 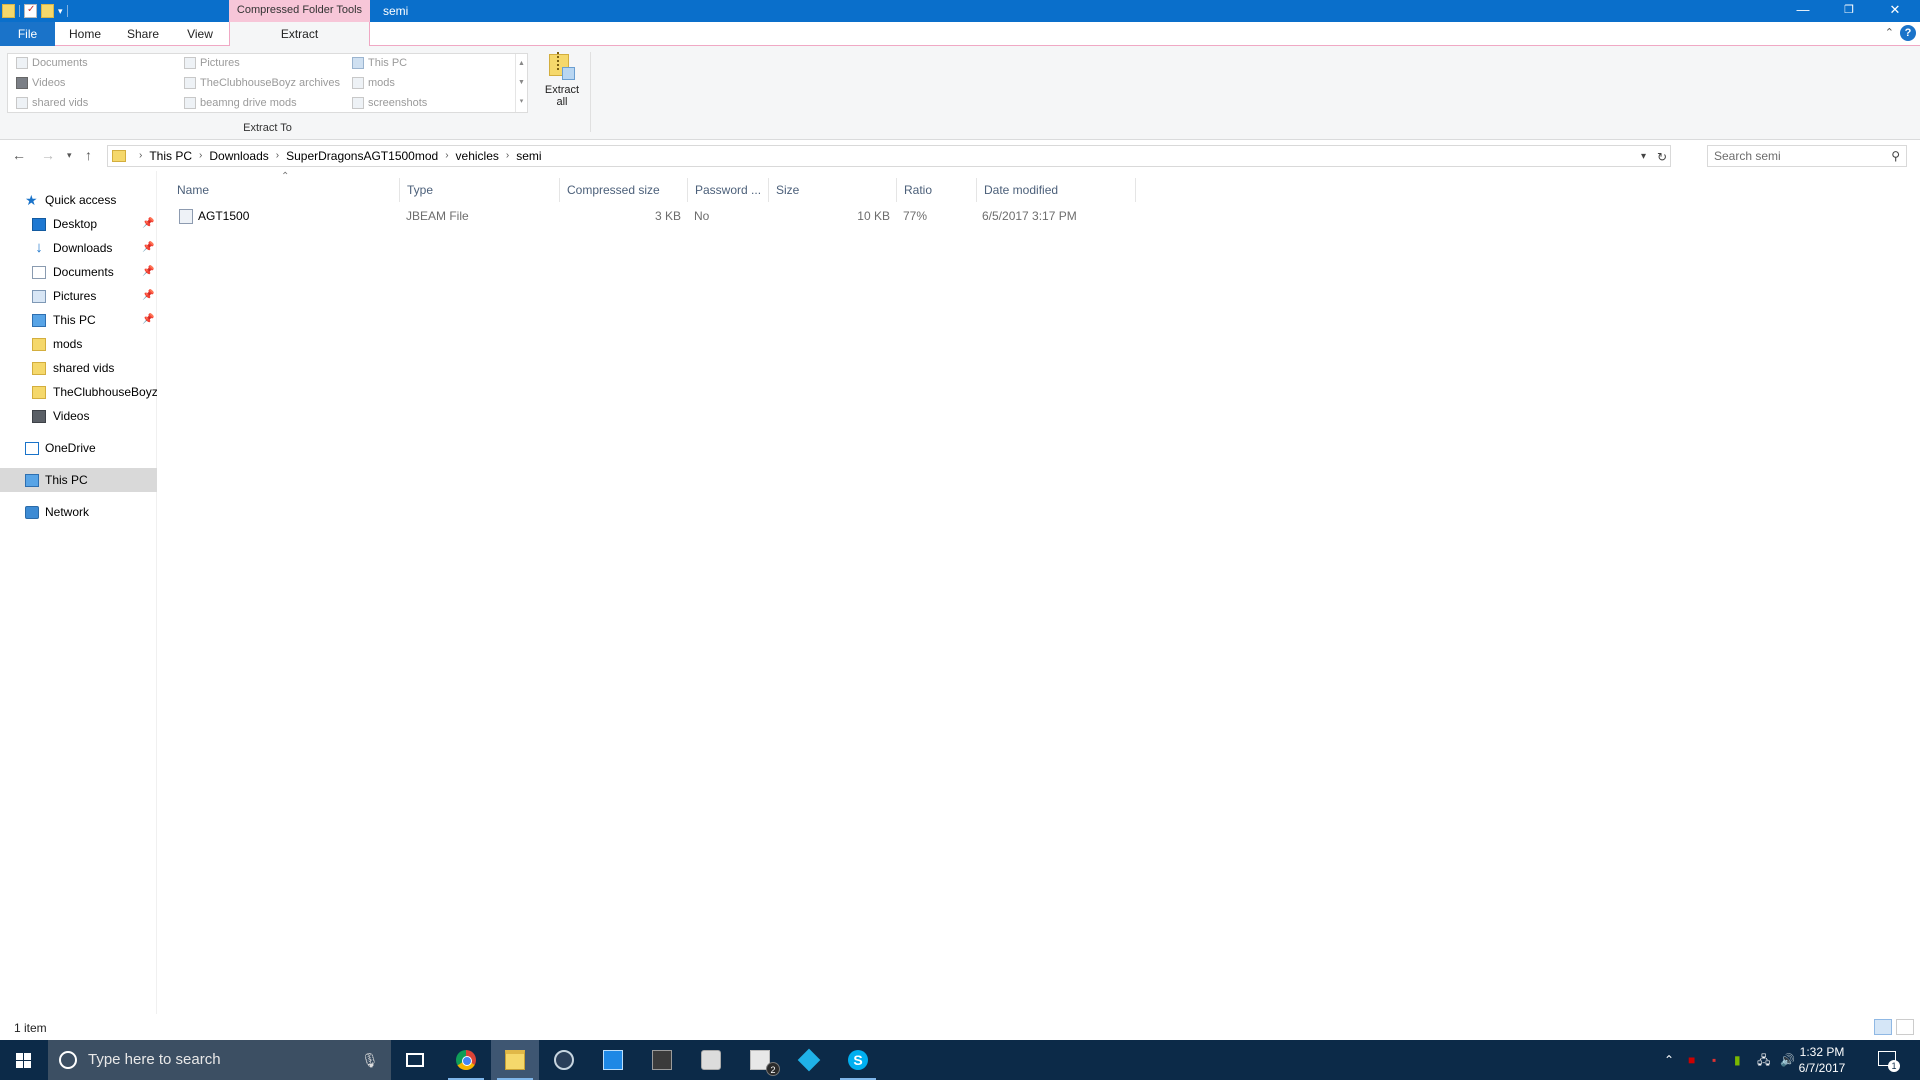 I want to click on quick-access-toolbar: ▾, so click(x=34, y=11).